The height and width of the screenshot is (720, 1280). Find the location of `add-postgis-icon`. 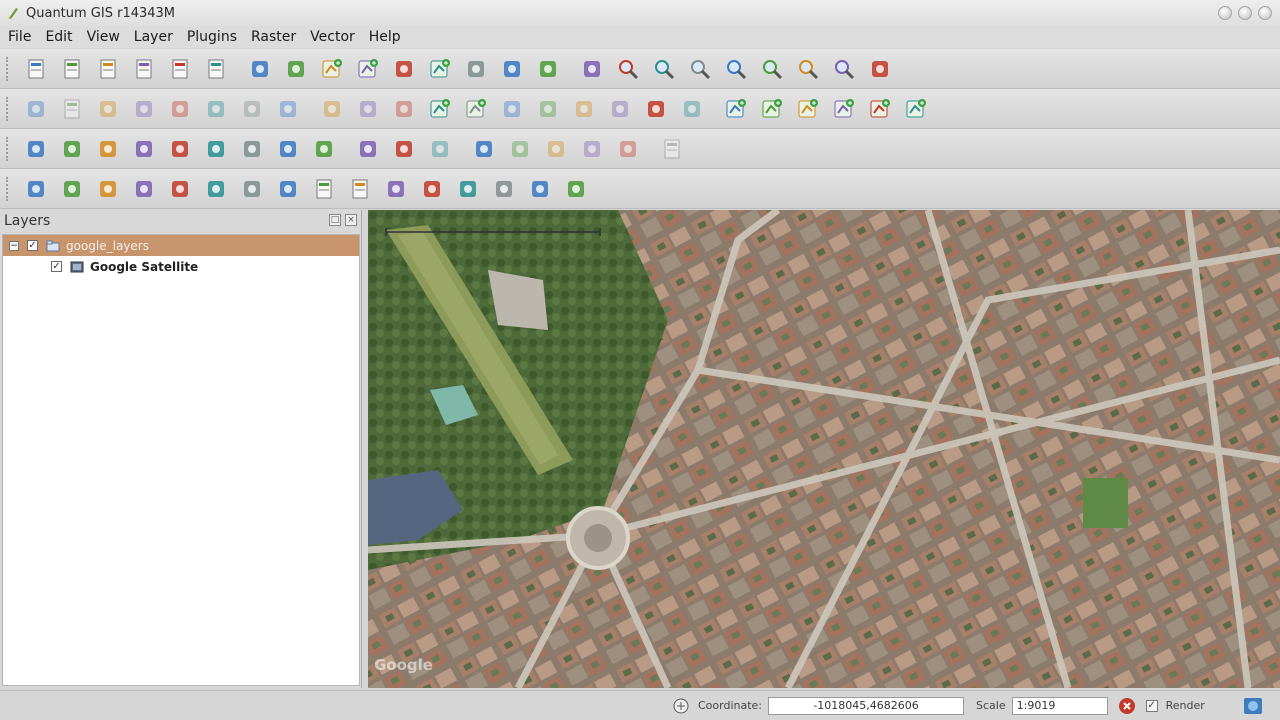

add-postgis-icon is located at coordinates (808, 109).